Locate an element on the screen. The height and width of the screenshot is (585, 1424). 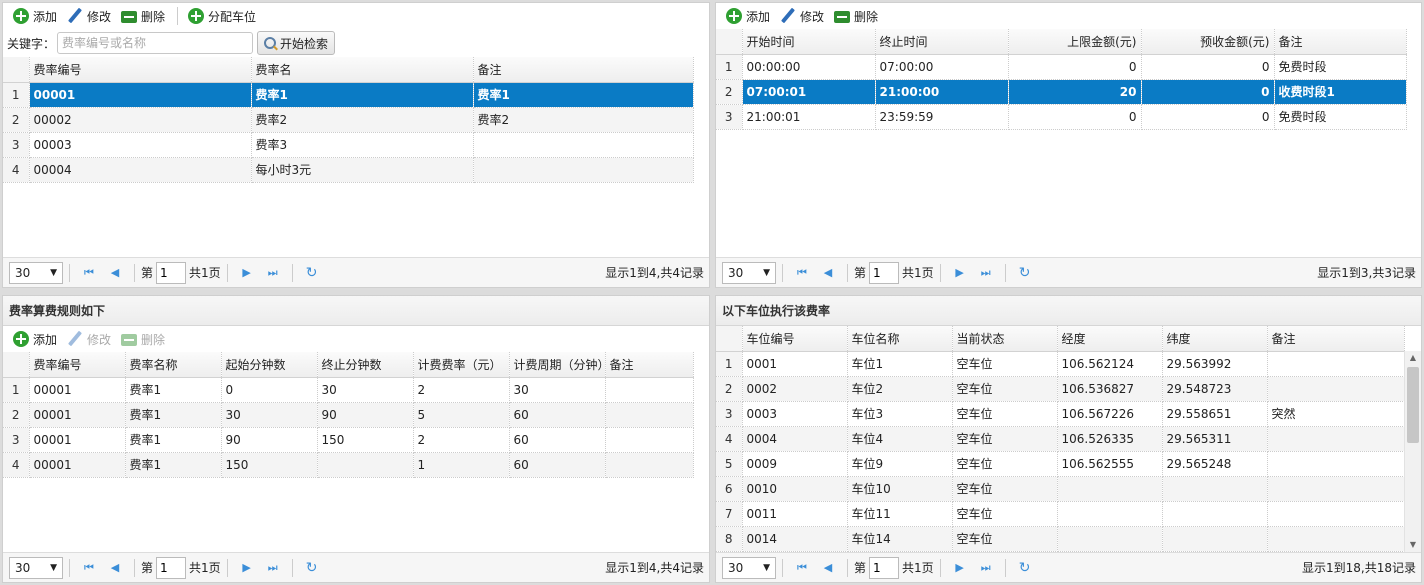
table-row: 8 0014 车位14 空车位 is located at coordinates (1060, 539).